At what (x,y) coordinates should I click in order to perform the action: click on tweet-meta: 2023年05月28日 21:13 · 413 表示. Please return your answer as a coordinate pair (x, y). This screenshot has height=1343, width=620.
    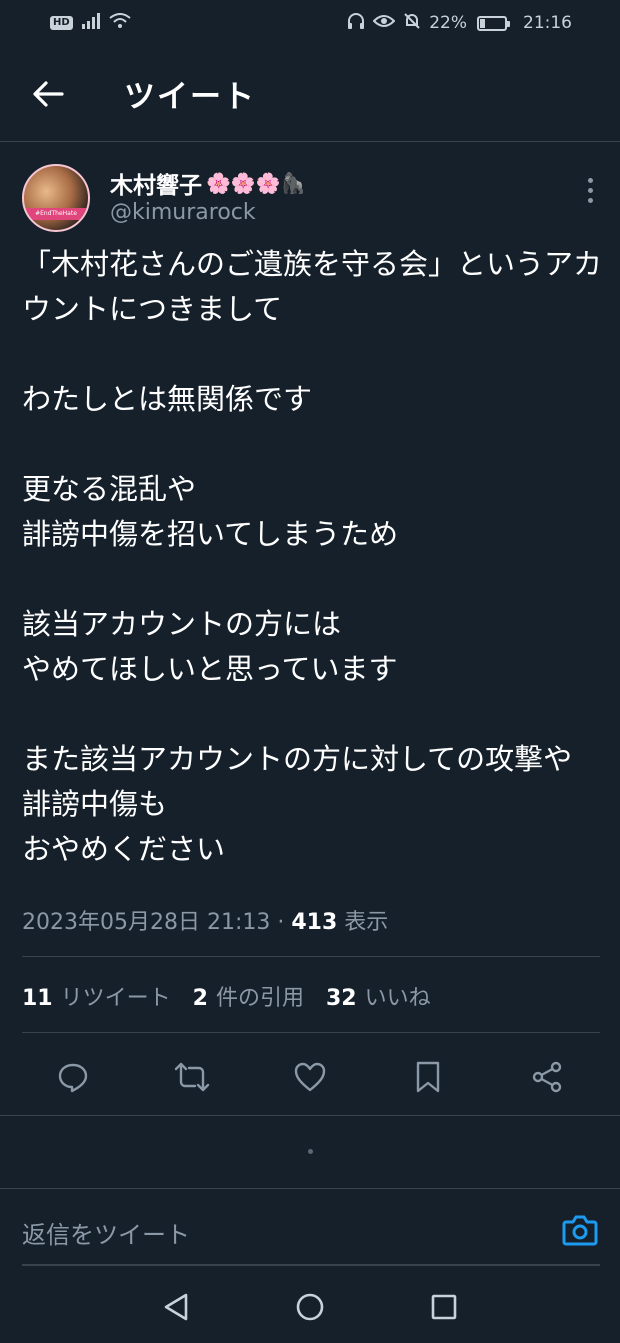
    Looking at the image, I should click on (205, 920).